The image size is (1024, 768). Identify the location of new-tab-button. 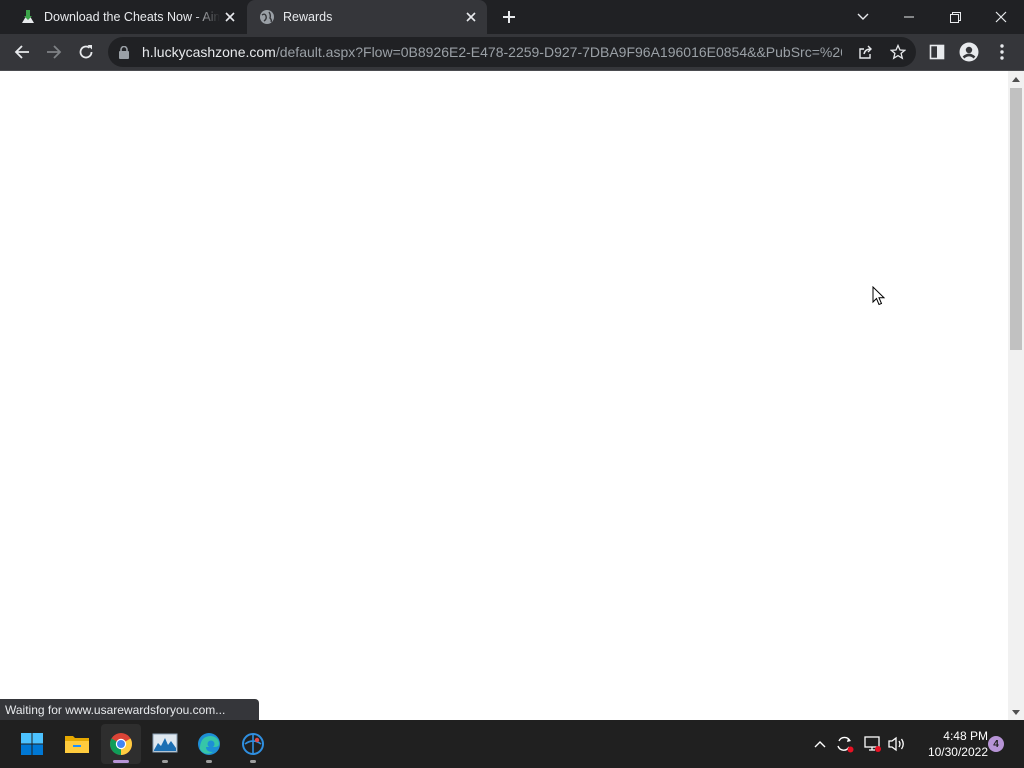
(509, 17).